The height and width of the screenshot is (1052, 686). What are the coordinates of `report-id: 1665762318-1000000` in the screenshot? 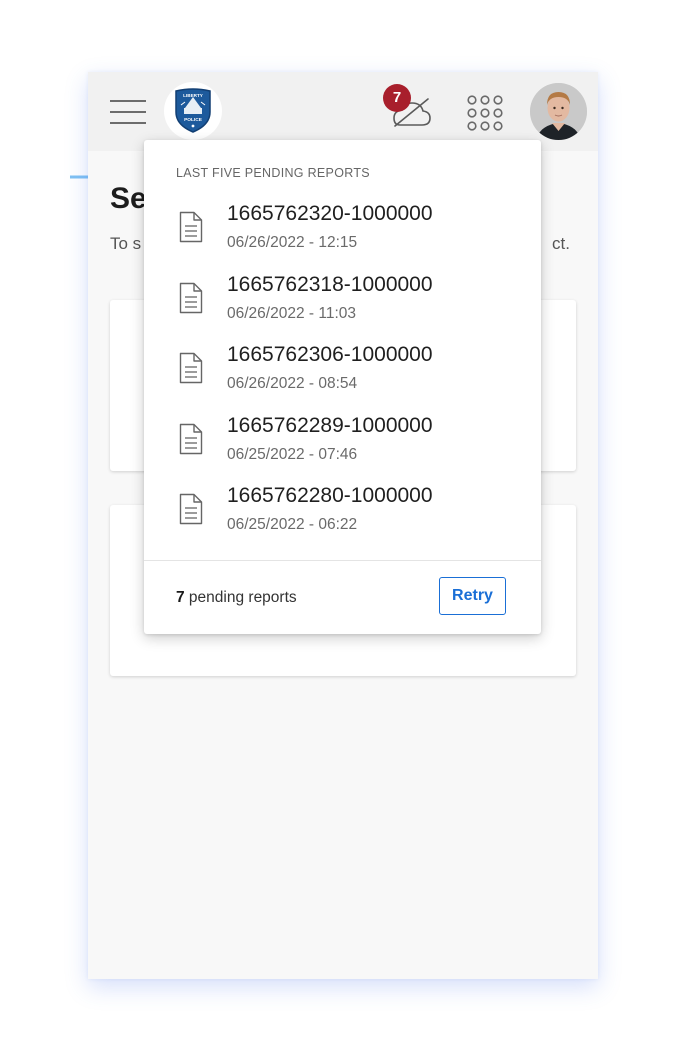 It's located at (330, 284).